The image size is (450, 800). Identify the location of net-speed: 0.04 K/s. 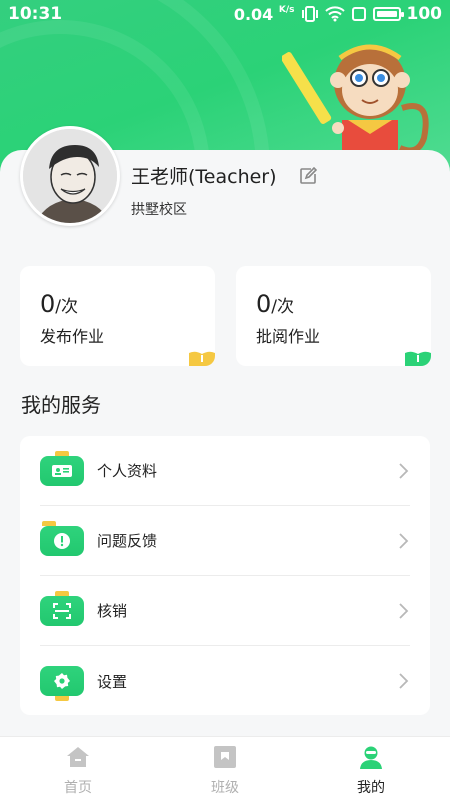
(264, 14).